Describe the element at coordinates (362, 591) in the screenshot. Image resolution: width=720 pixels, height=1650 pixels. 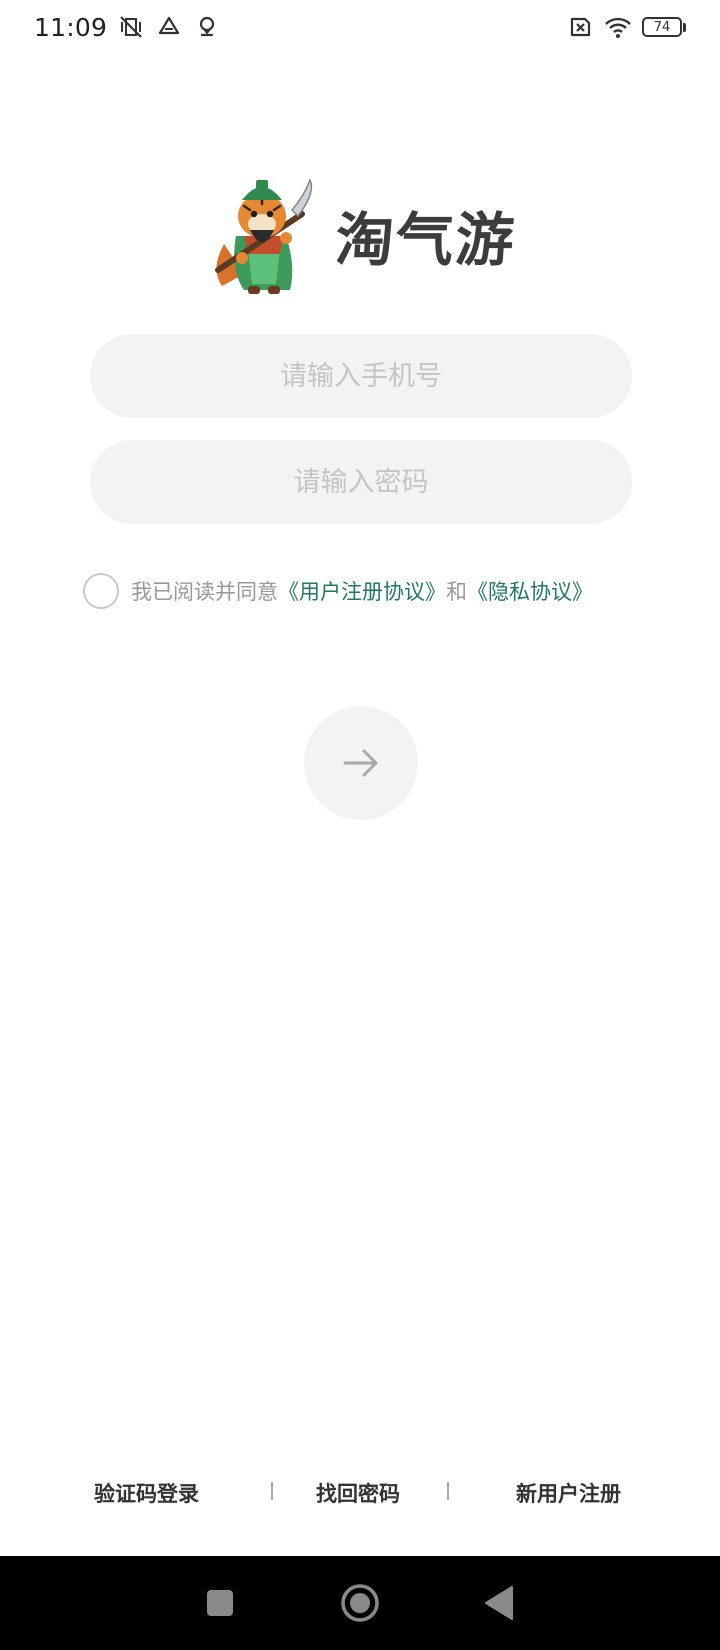
I see `user-agreement-link: 《用户注册协议》` at that location.